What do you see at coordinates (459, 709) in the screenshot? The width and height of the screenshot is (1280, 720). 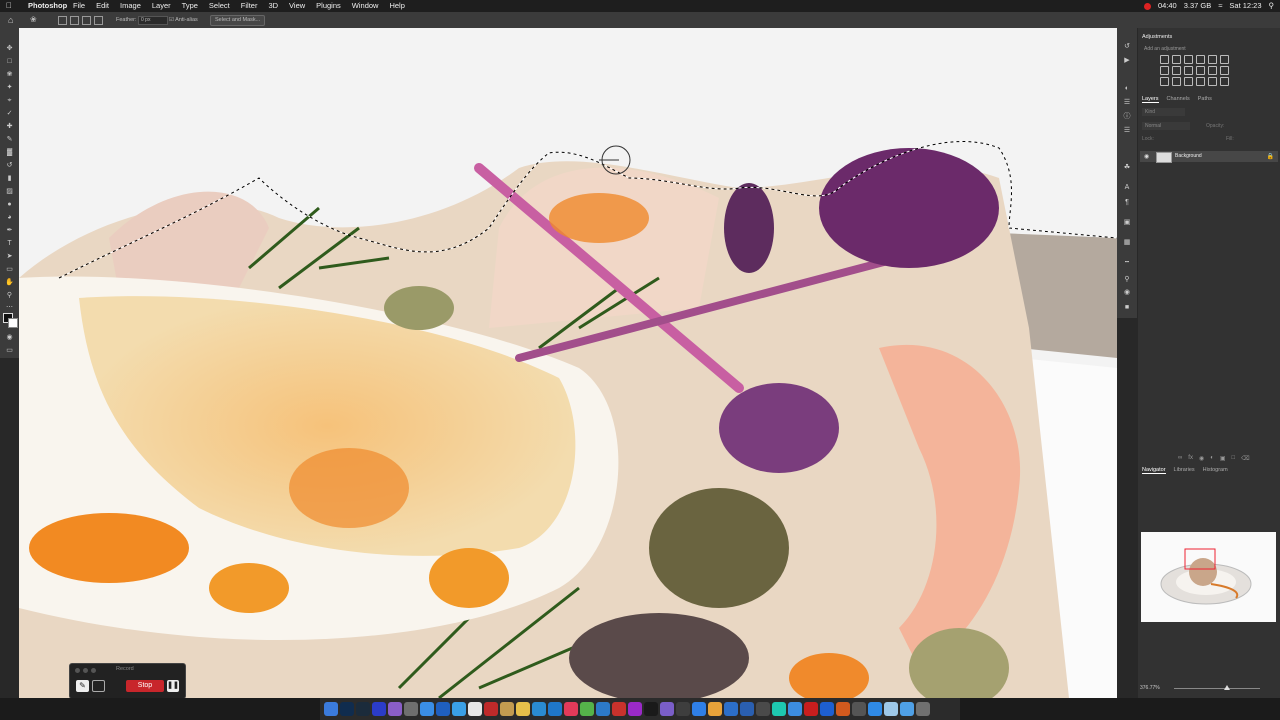 I see `app-store-icon` at bounding box center [459, 709].